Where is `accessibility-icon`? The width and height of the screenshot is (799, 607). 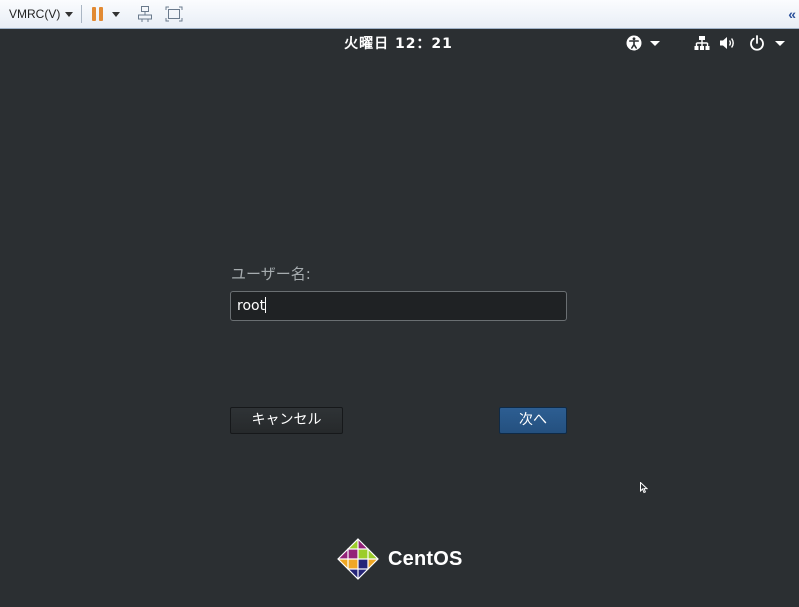
accessibility-icon is located at coordinates (634, 43).